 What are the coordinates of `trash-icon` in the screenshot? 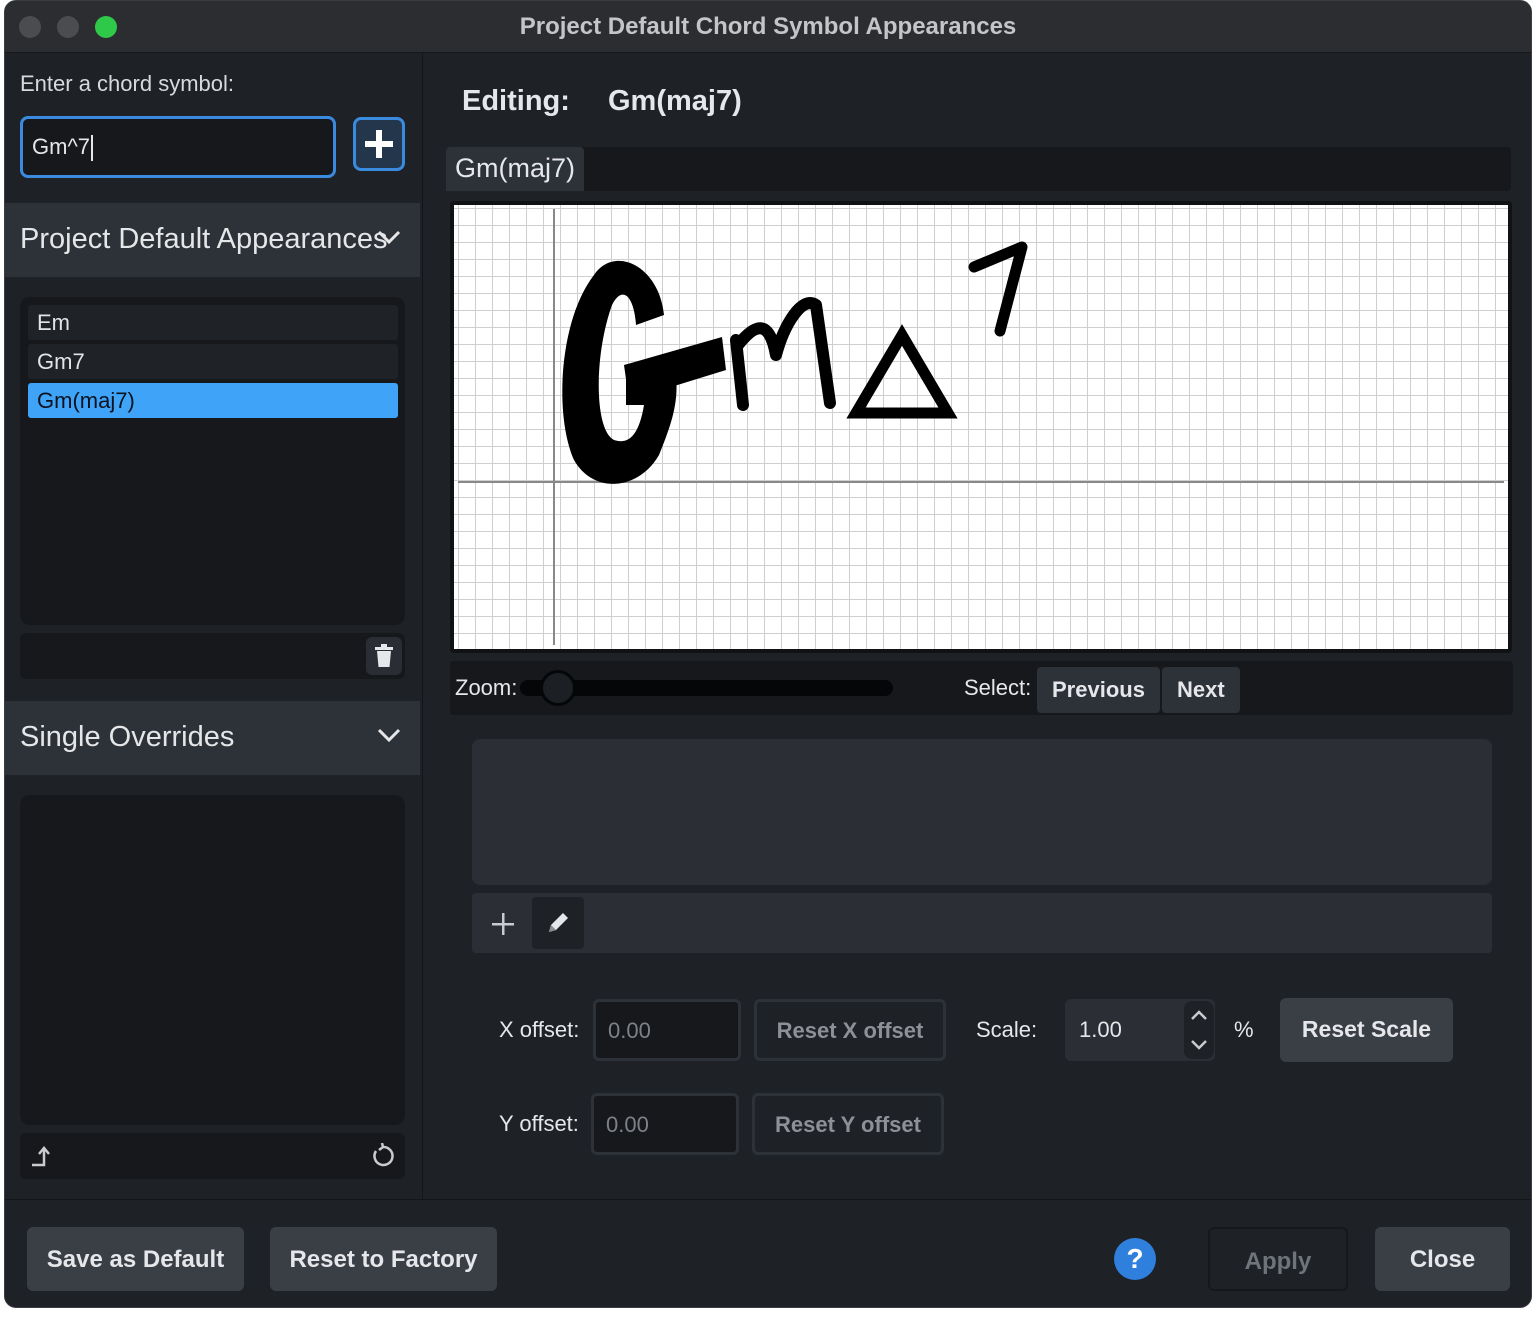 It's located at (384, 655).